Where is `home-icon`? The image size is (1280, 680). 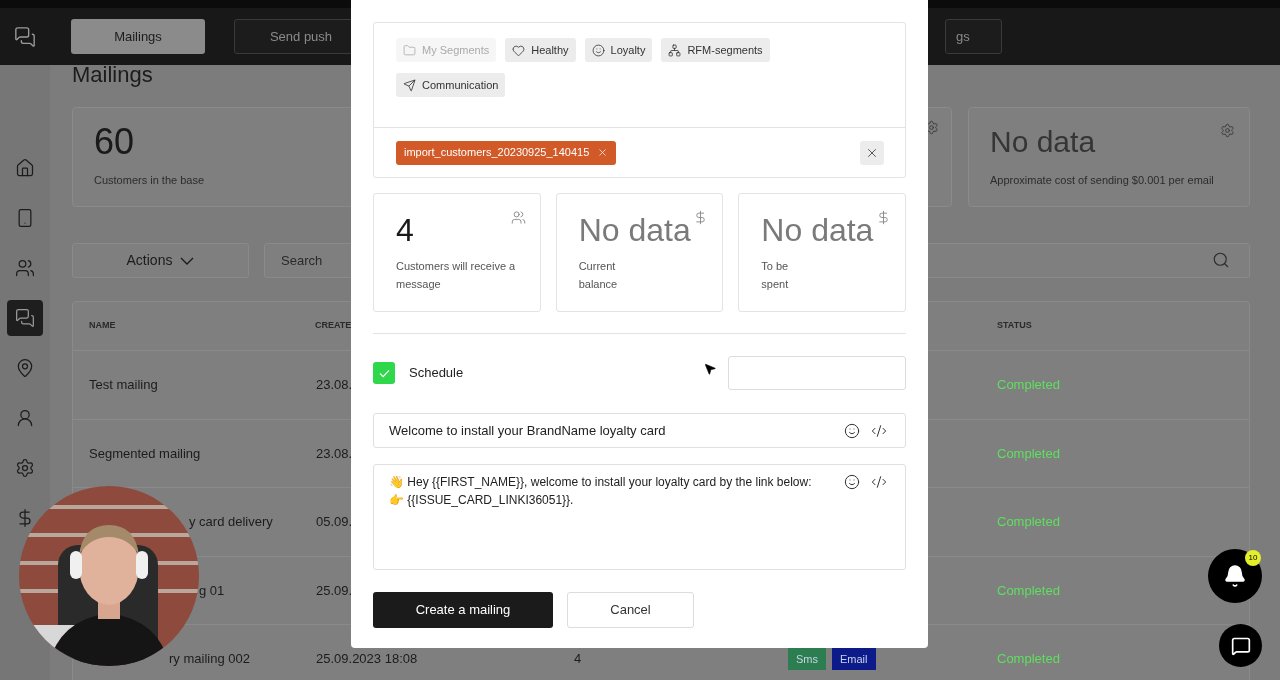
home-icon is located at coordinates (25, 168).